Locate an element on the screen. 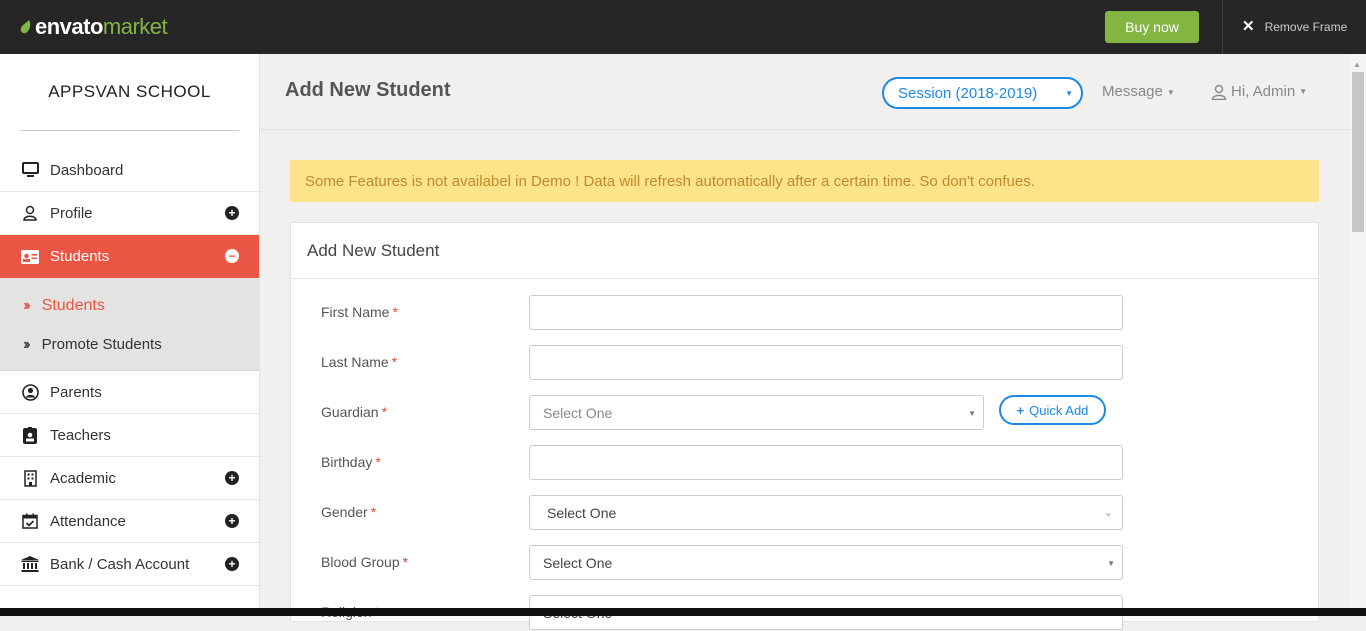 The height and width of the screenshot is (631, 1366). bottom-strip is located at coordinates (683, 612).